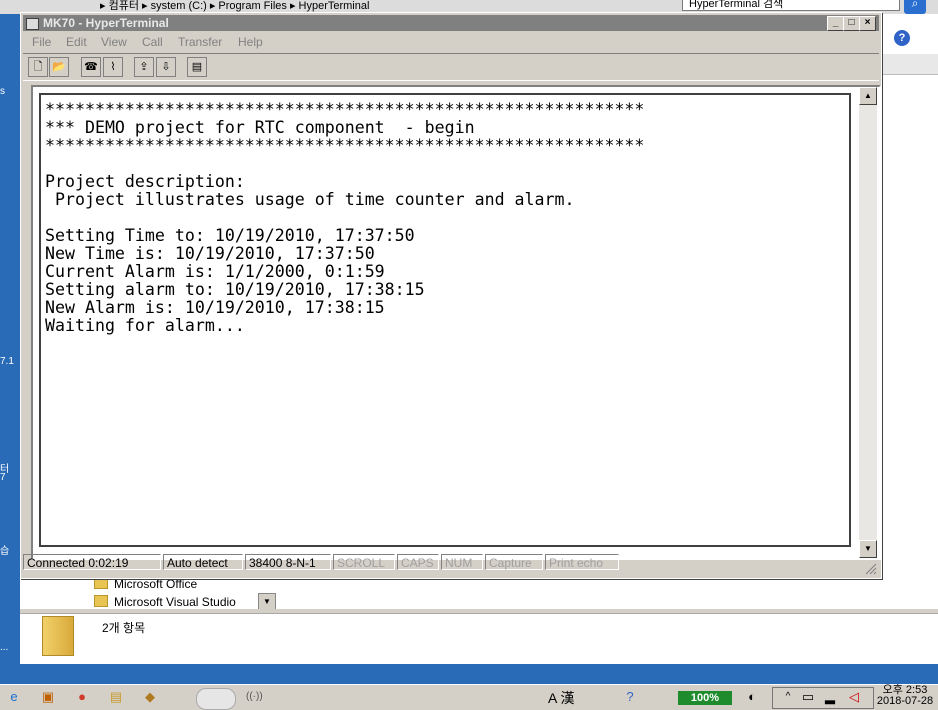 The height and width of the screenshot is (710, 938). Describe the element at coordinates (113, 67) in the screenshot. I see `disconnect-icon: ⌇` at that location.